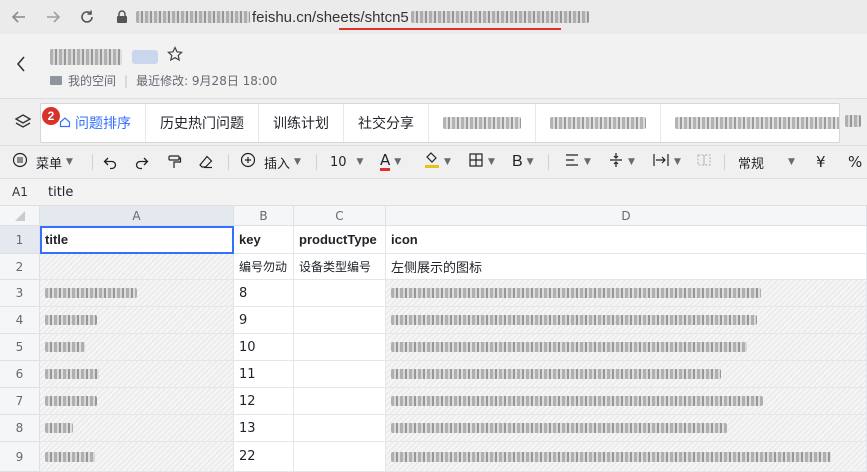  I want to click on row-header: 9, so click(20, 457).